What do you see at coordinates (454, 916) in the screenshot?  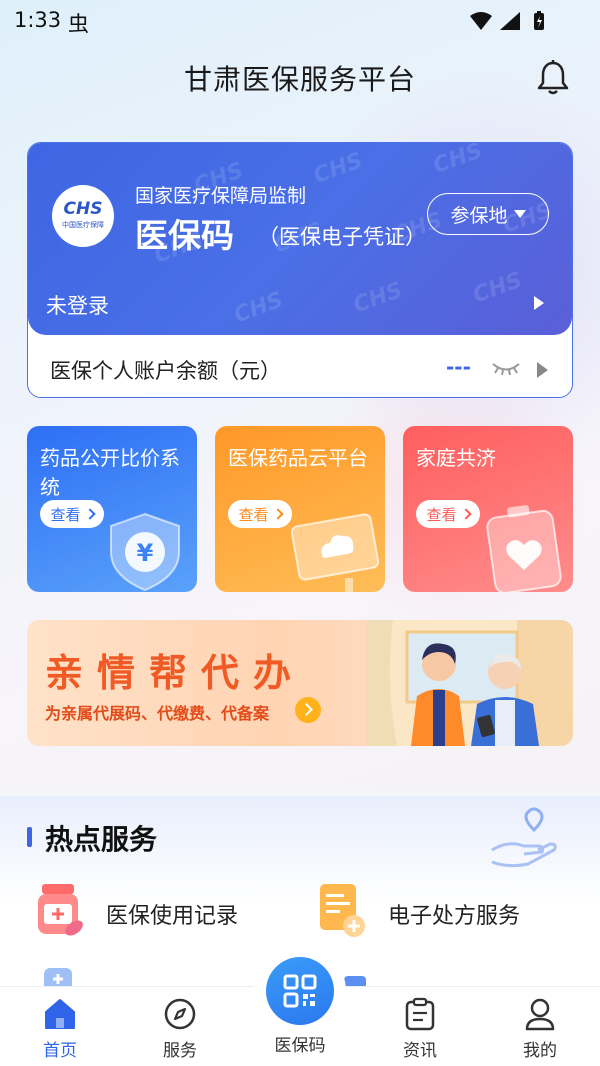 I see `service-label: 电子处方服务` at bounding box center [454, 916].